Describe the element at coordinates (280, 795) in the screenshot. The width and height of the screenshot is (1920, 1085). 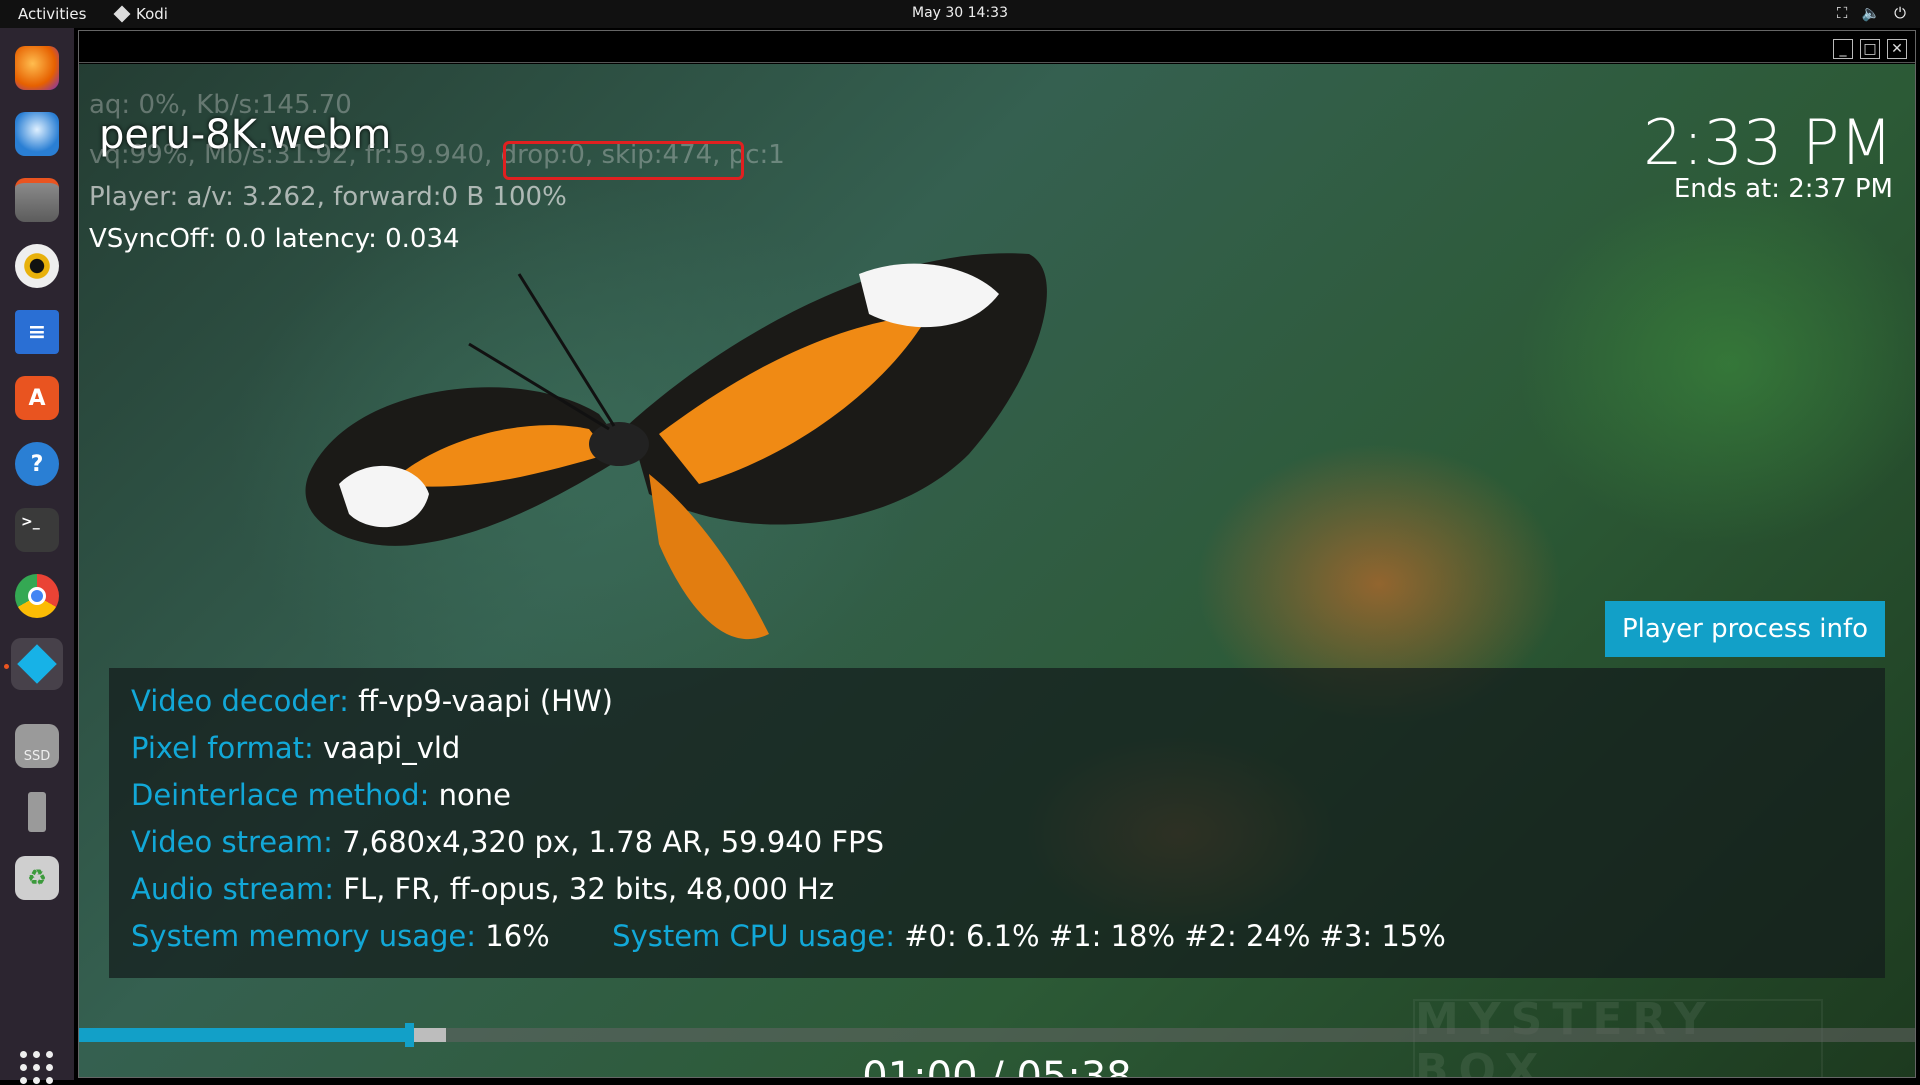
I see `deinterlace-label: Deinterlace method:` at that location.